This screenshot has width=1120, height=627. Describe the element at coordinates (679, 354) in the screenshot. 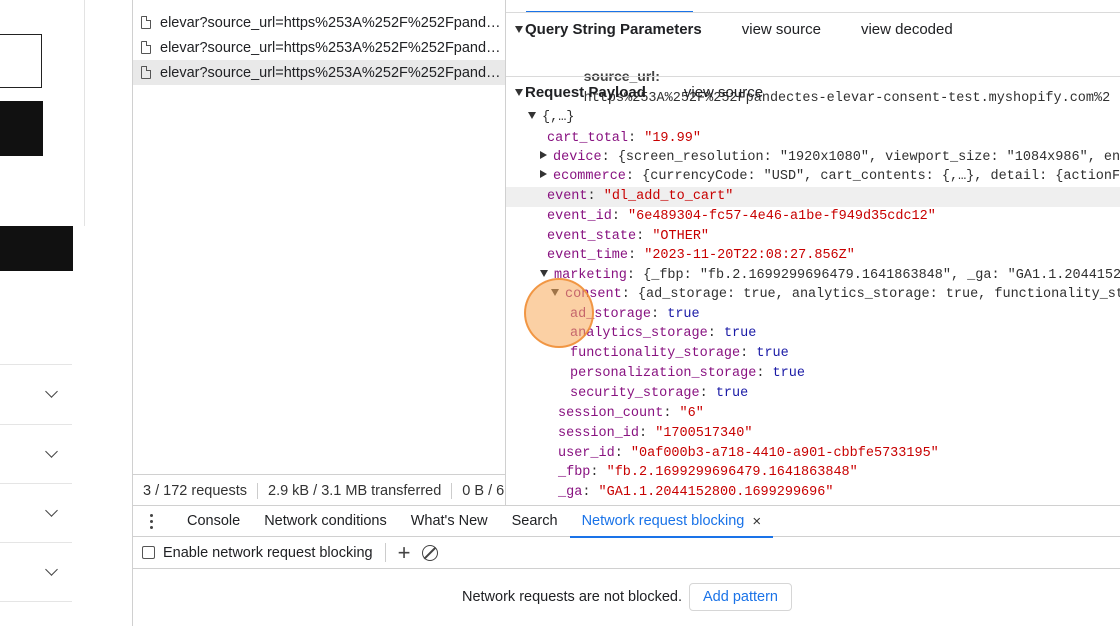

I see `payload-row: functionality_storage: true` at that location.